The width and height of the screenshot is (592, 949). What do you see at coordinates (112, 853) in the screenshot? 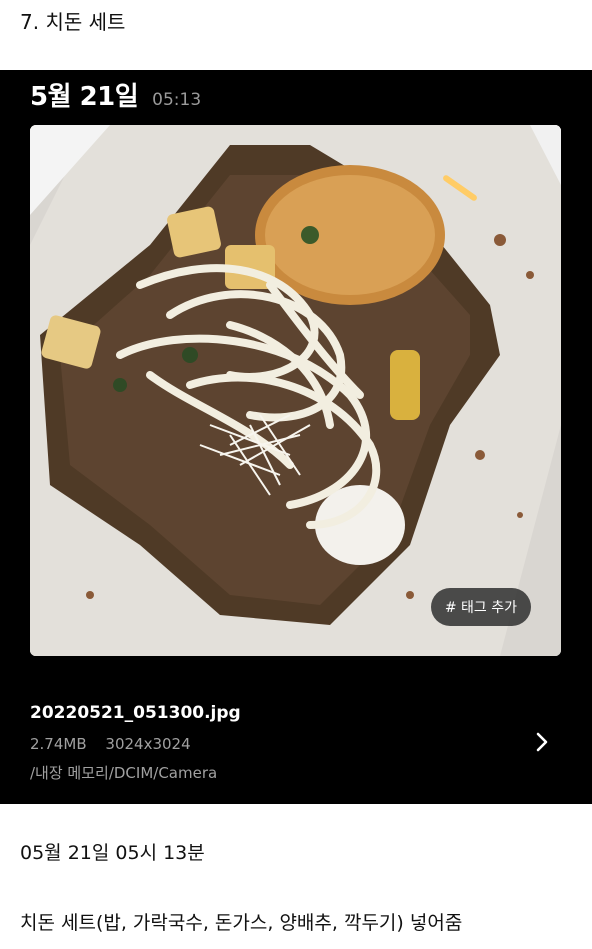
I see `note-timestamp: 05월 21일 05시 13분` at bounding box center [112, 853].